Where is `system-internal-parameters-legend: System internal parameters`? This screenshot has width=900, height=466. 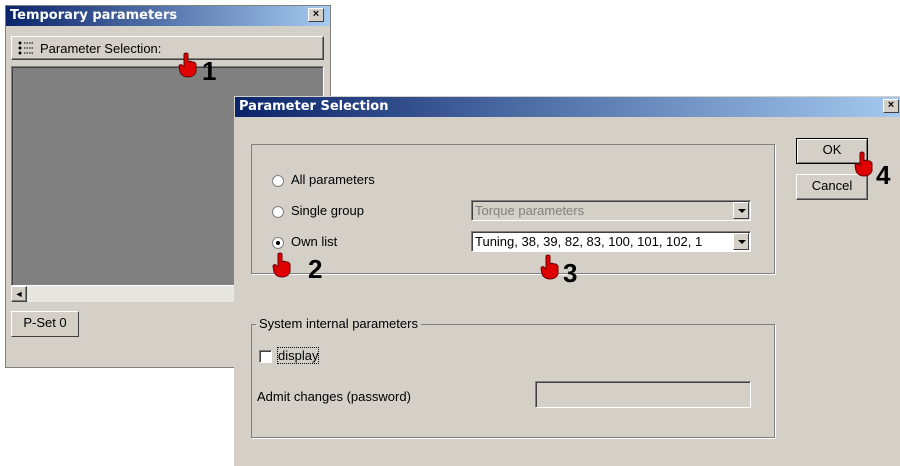
system-internal-parameters-legend: System internal parameters is located at coordinates (338, 323).